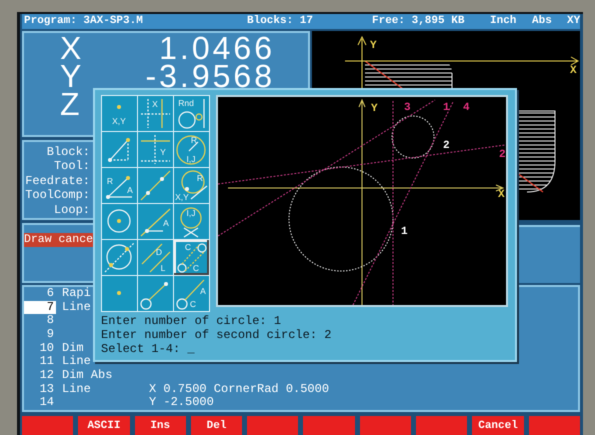  I want to click on free-memory: Free: 3,895 KB, so click(419, 21).